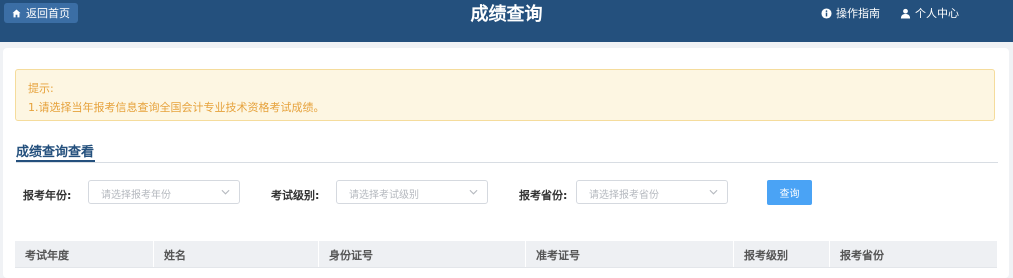 This screenshot has width=1013, height=278. What do you see at coordinates (543, 195) in the screenshot?
I see `province-label: 报考省份:` at bounding box center [543, 195].